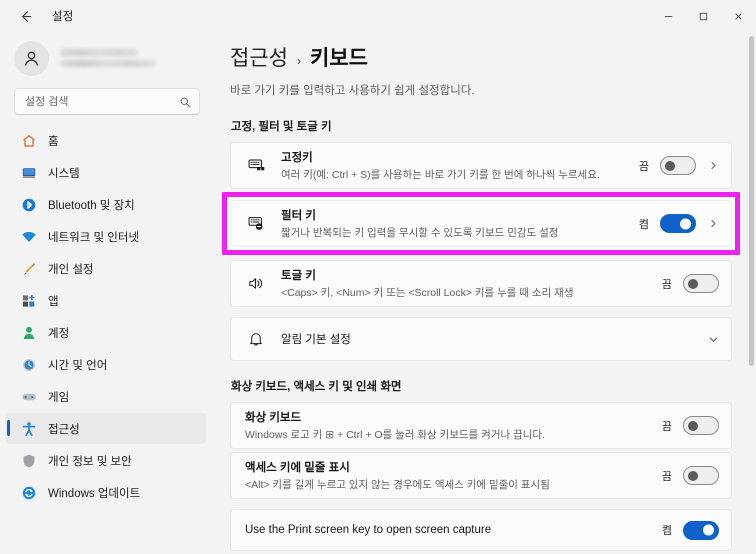 Image resolution: width=756 pixels, height=554 pixels. What do you see at coordinates (106, 300) in the screenshot?
I see `sidebar-item-apps: 앱` at bounding box center [106, 300].